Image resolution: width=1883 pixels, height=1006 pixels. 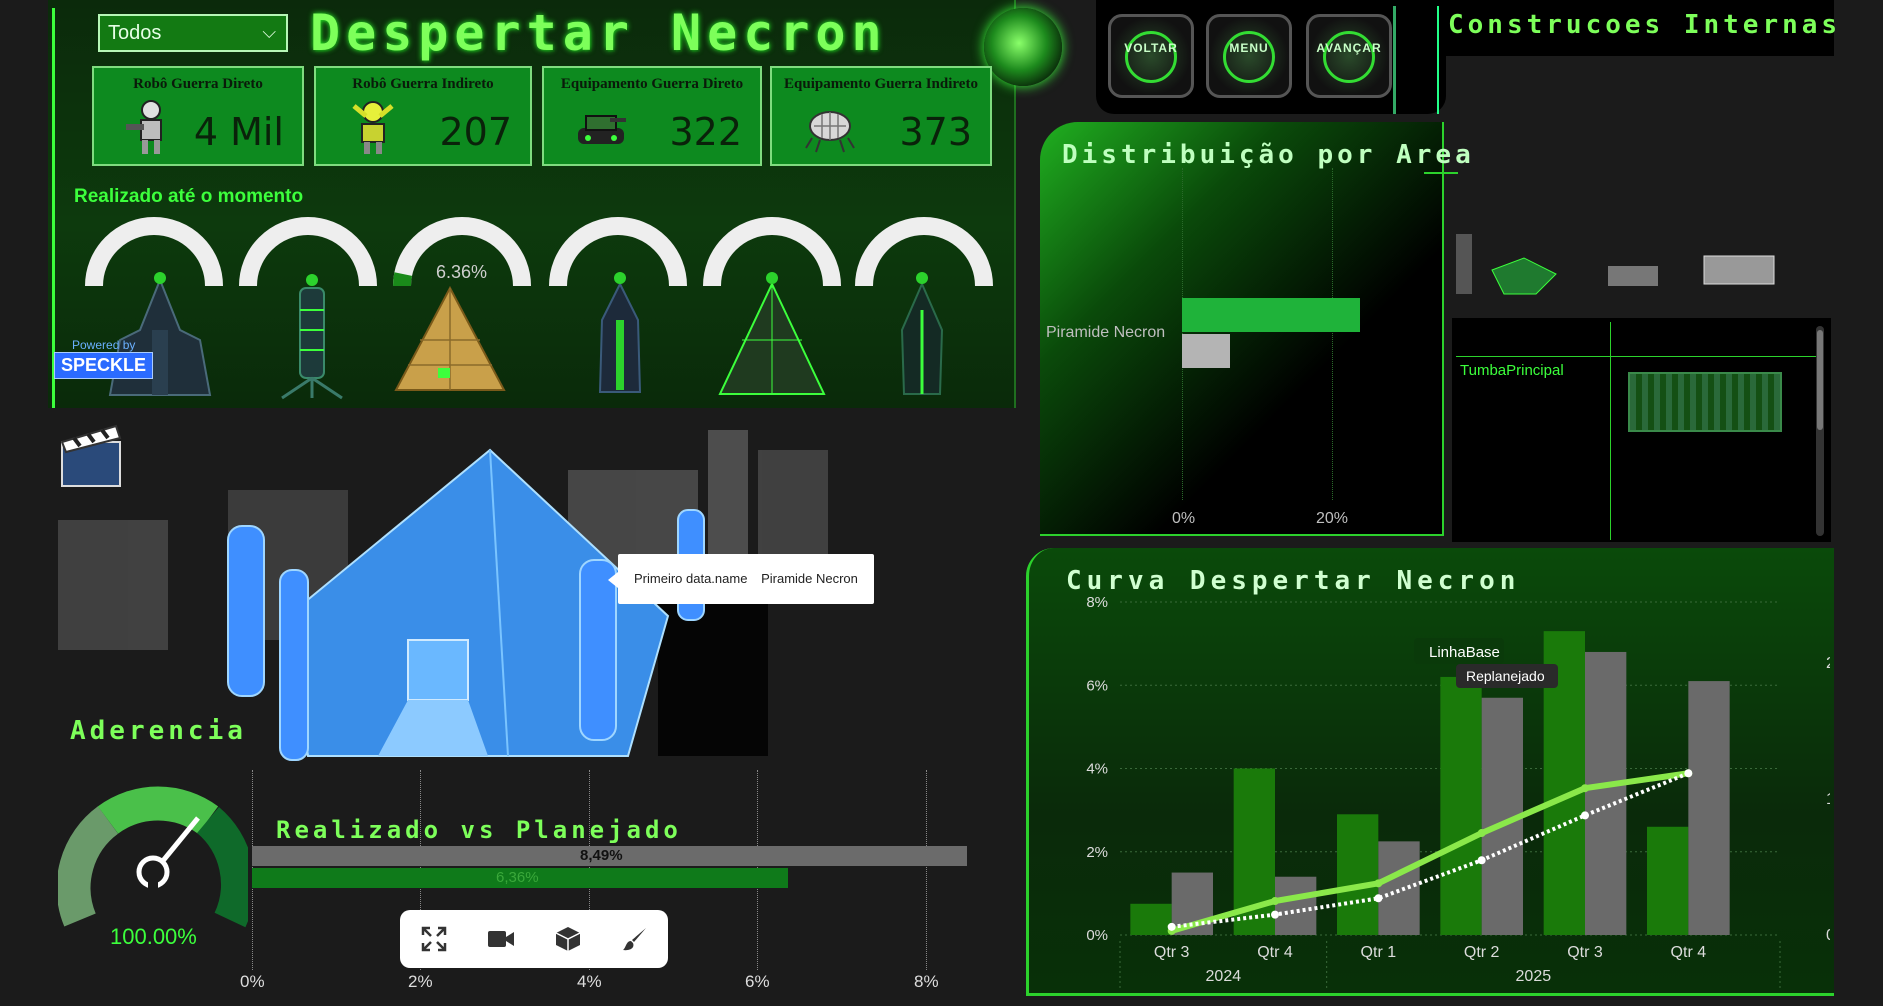 What do you see at coordinates (1097, 685) in the screenshot?
I see `y-tick: 6%` at bounding box center [1097, 685].